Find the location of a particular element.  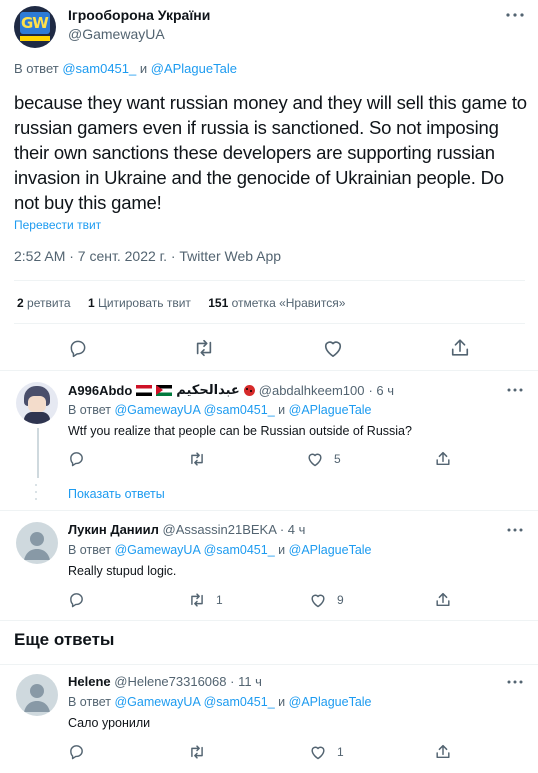

reply-2-text: Really stupud logic. is located at coordinates (122, 571).